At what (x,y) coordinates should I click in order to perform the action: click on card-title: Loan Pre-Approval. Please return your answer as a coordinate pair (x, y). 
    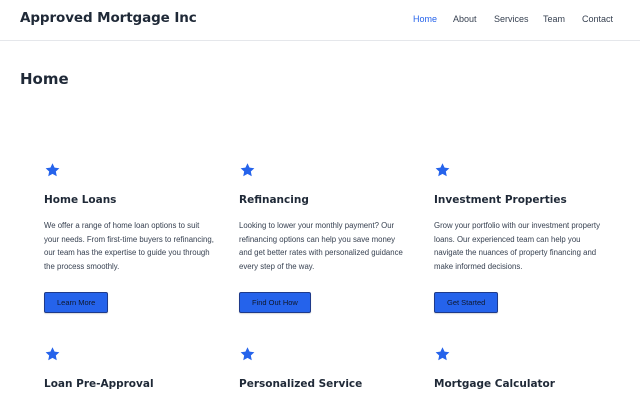
    Looking at the image, I should click on (99, 384).